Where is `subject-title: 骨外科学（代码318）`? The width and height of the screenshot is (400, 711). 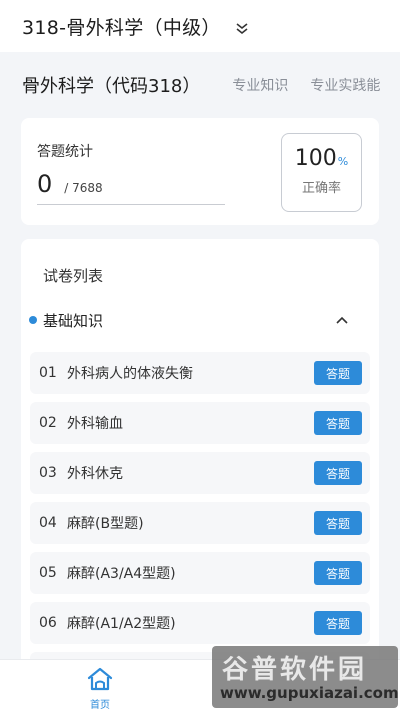 subject-title: 骨外科学（代码318） is located at coordinates (111, 86).